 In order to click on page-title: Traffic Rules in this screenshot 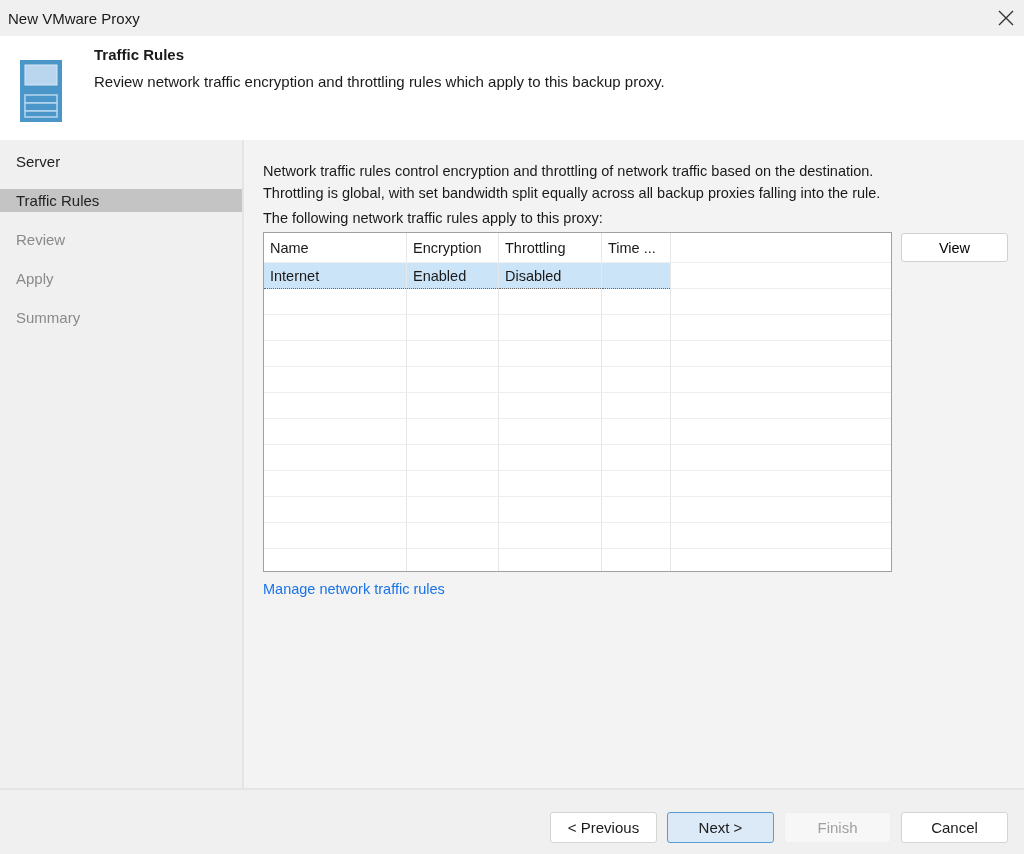, I will do `click(140, 54)`.